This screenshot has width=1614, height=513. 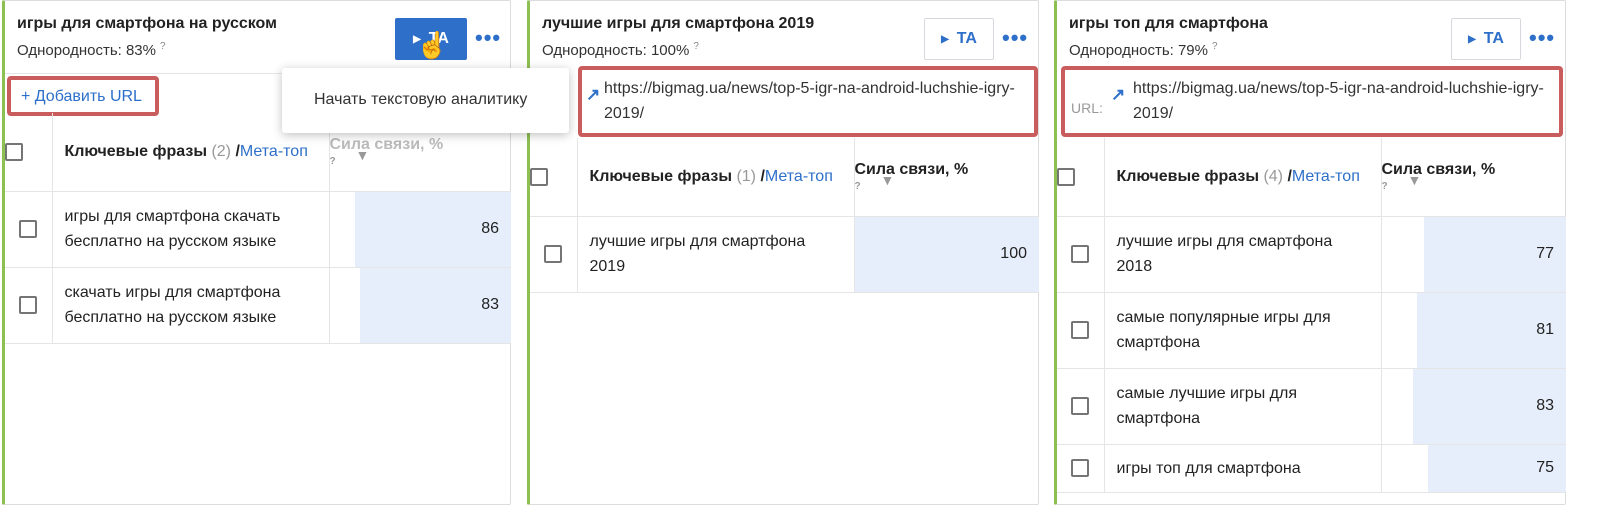 I want to click on table-row: игры топ для смартфона 75, so click(x=1311, y=468).